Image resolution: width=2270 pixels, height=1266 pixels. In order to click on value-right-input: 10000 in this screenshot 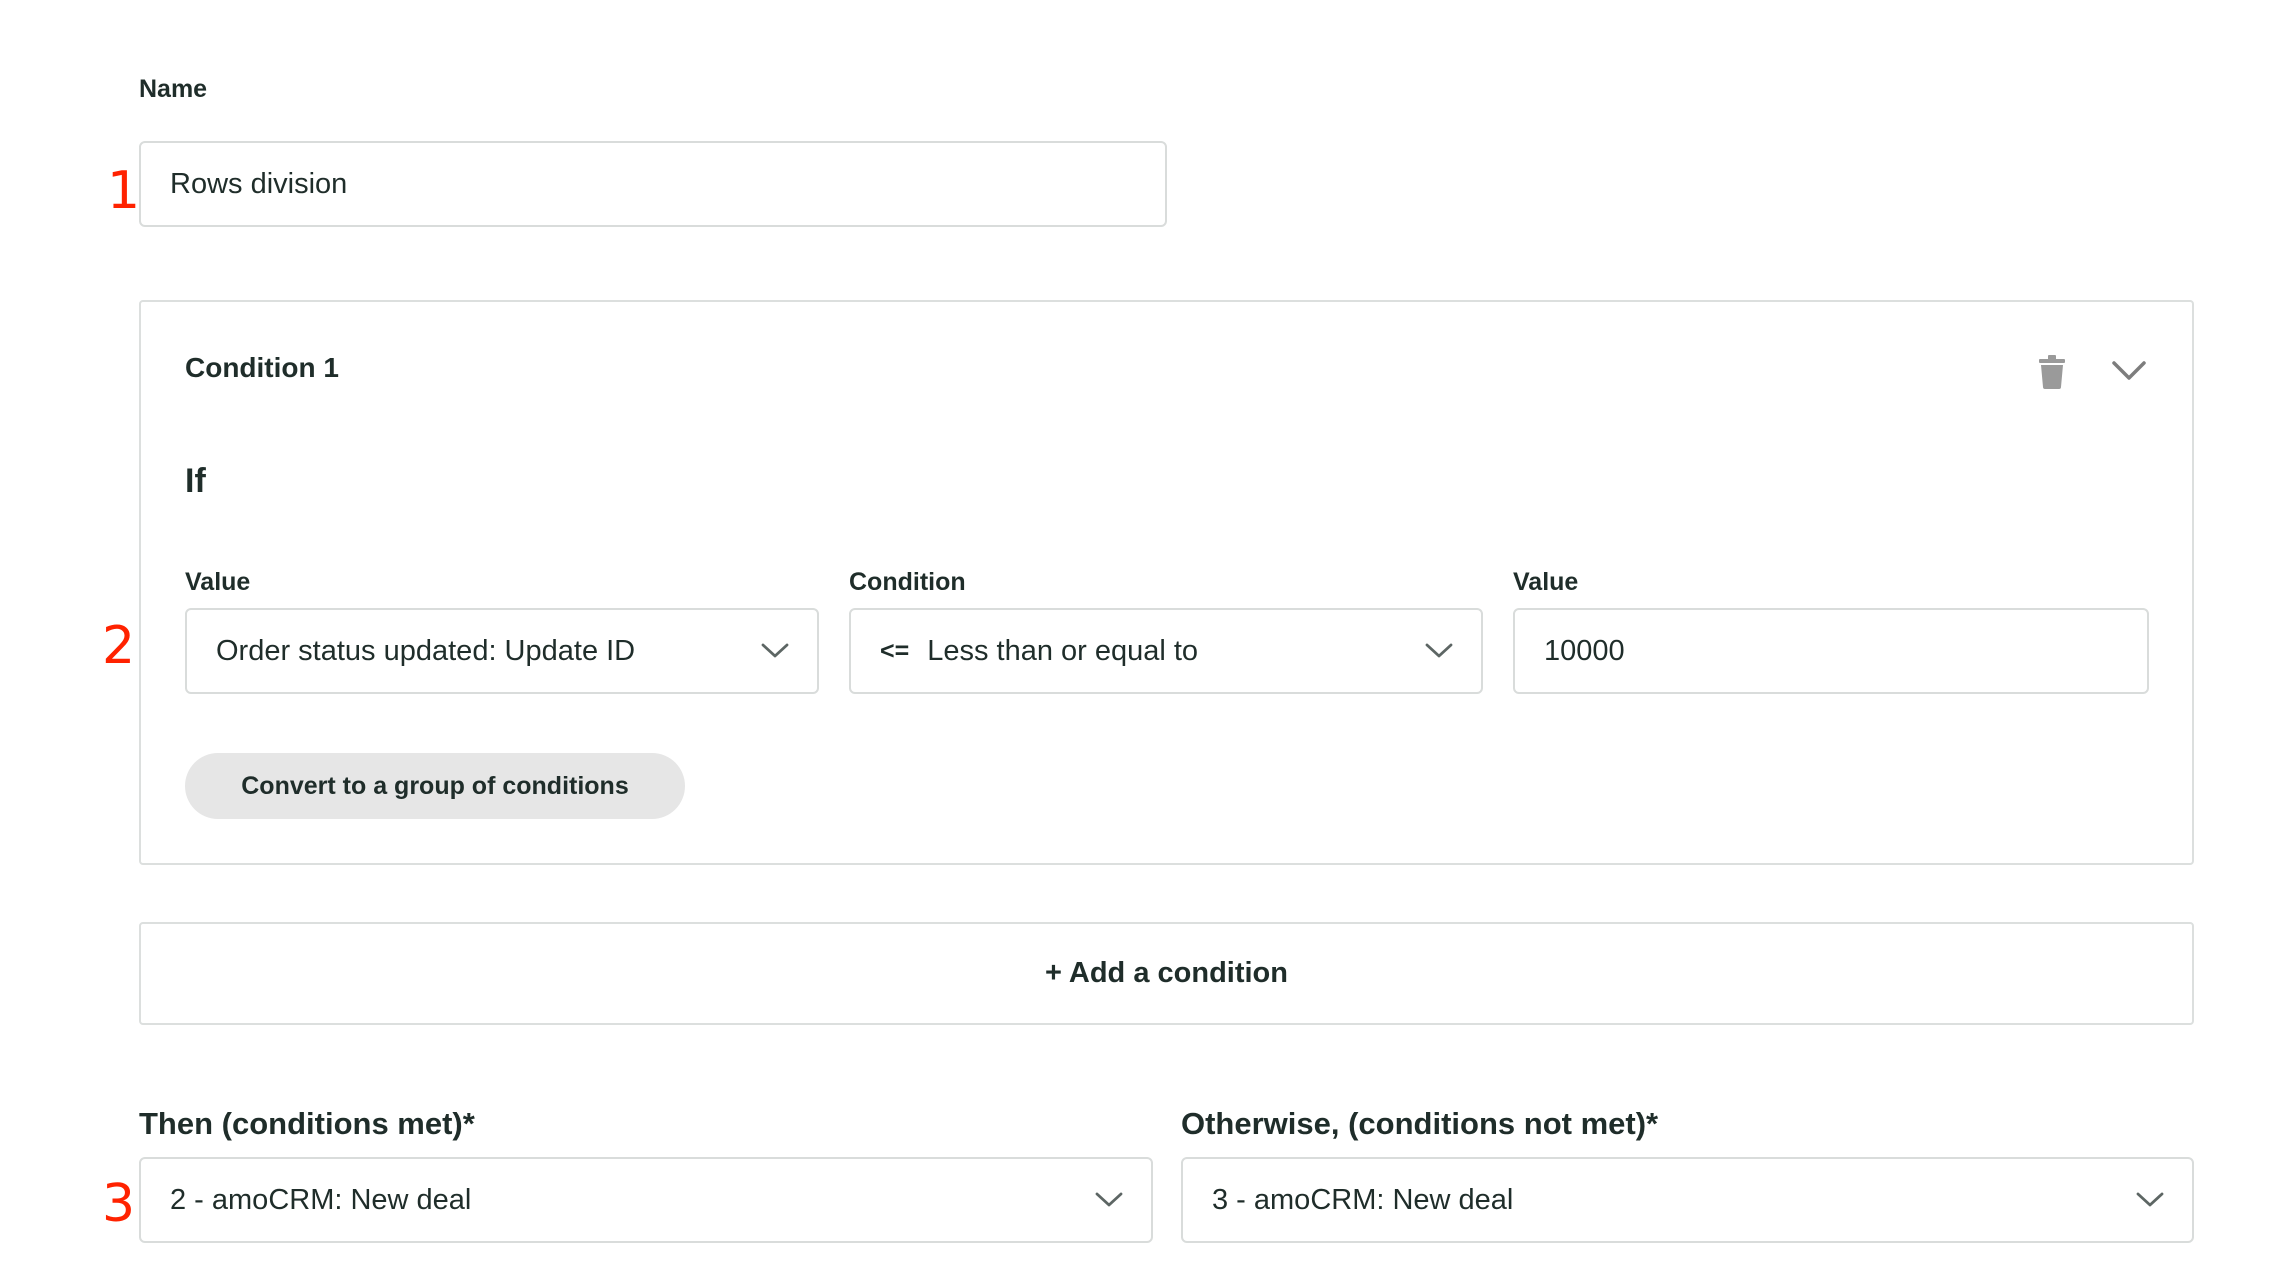, I will do `click(1831, 651)`.